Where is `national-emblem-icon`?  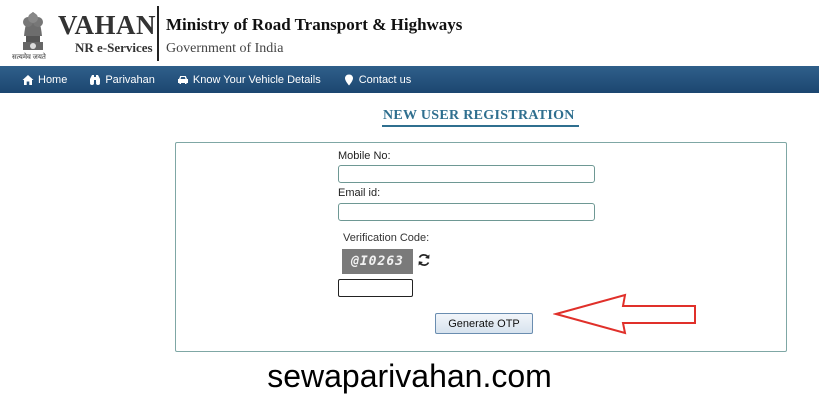
national-emblem-icon is located at coordinates (33, 31).